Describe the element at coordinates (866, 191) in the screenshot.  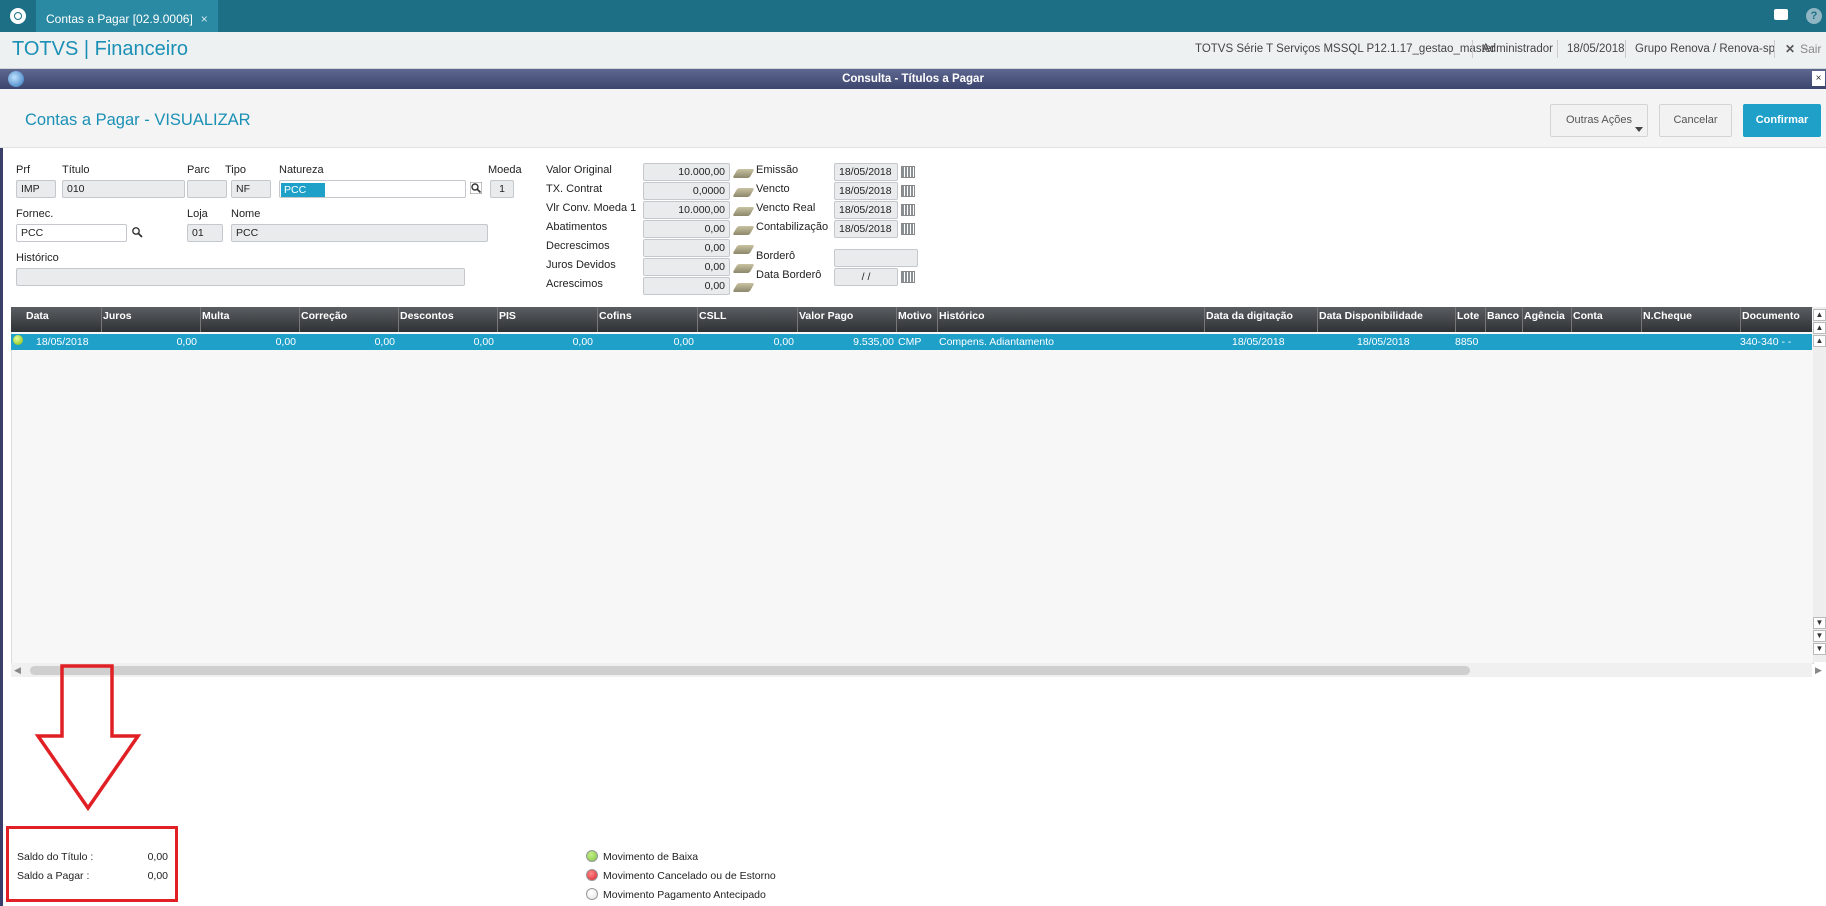
I see `vencto-field: 18/05/2018` at that location.